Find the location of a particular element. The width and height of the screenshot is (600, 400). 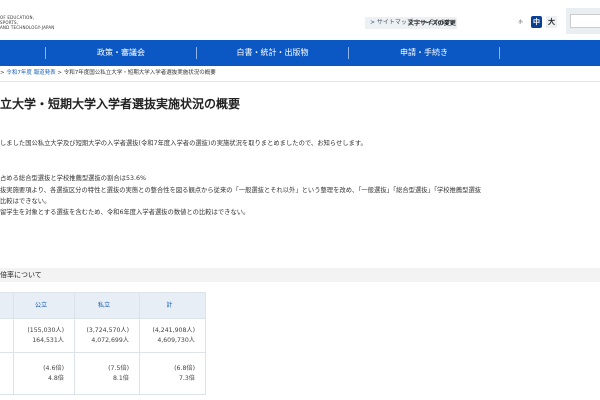

font-size-large-button: 大 is located at coordinates (551, 22).